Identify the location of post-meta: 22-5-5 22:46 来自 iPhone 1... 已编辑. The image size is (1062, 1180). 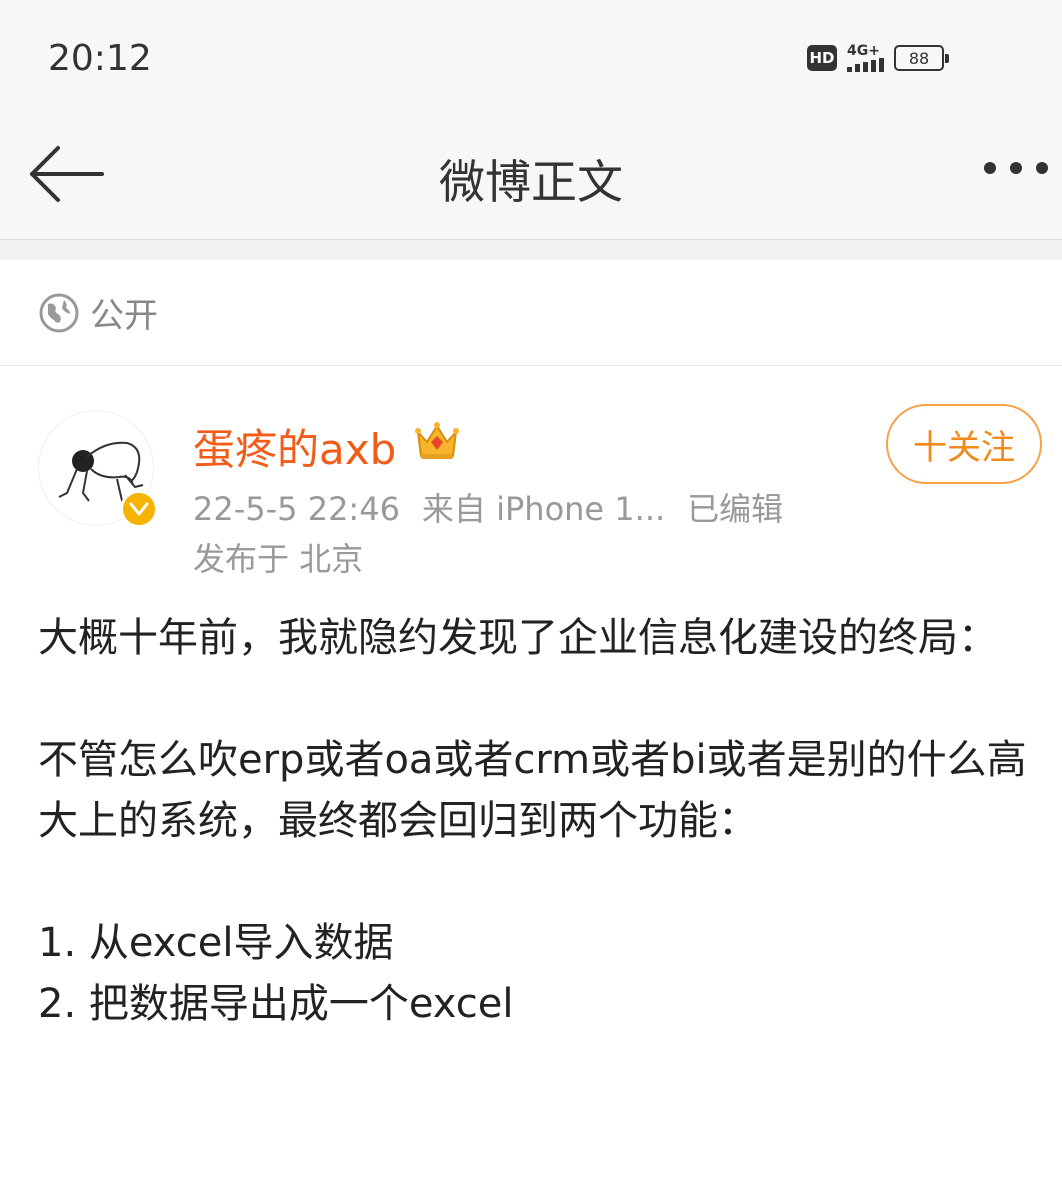
(499, 507).